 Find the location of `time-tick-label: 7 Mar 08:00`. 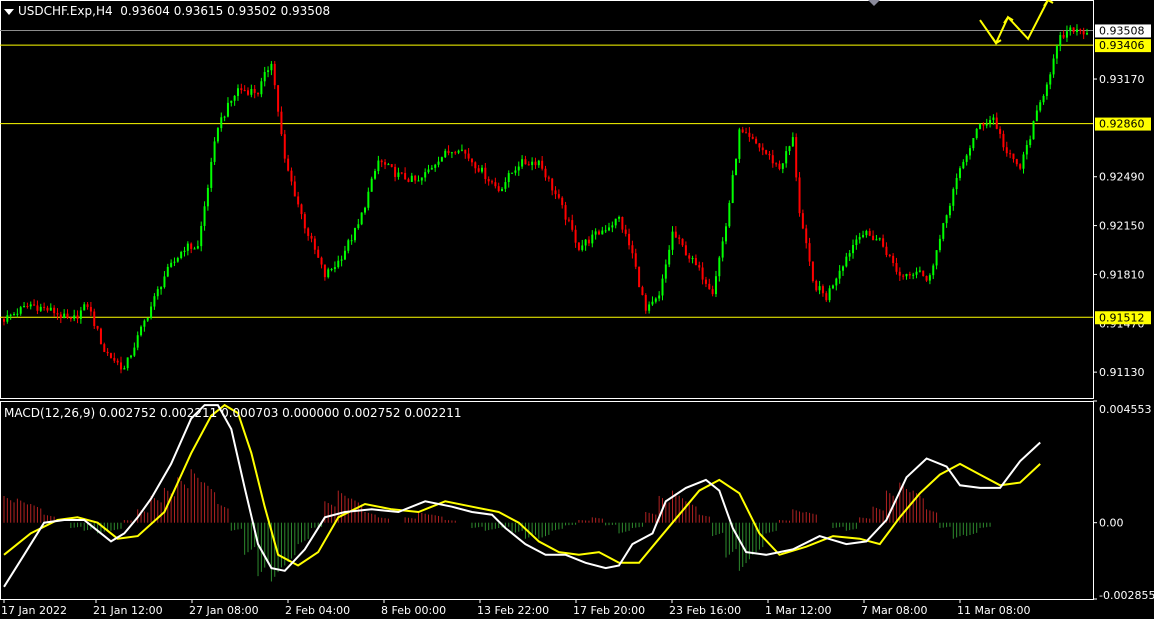

time-tick-label: 7 Mar 08:00 is located at coordinates (894, 610).